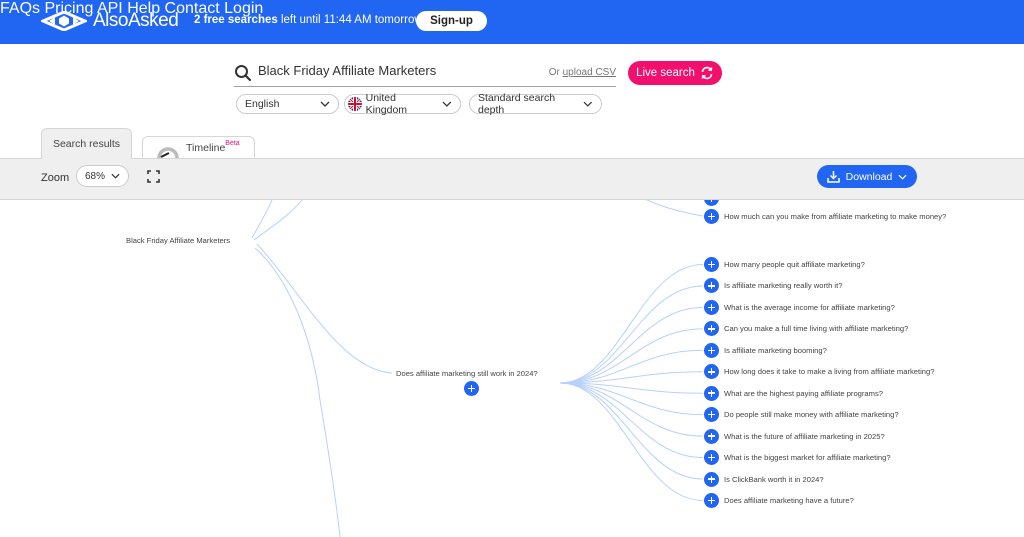 This screenshot has height=537, width=1024. I want to click on question-text: Is affiliate marketing really worth it?, so click(783, 285).